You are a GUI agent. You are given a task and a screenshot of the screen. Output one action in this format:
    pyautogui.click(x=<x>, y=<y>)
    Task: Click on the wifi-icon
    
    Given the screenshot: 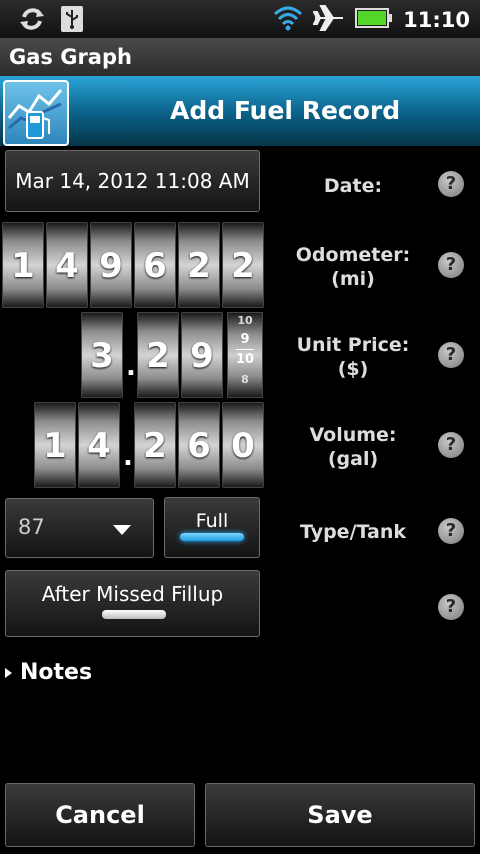 What is the action you would take?
    pyautogui.click(x=288, y=20)
    